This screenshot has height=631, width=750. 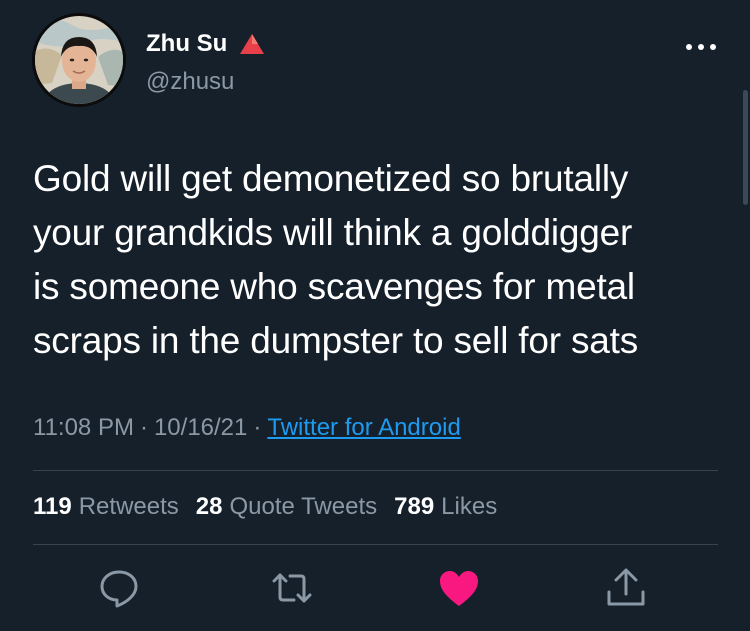 What do you see at coordinates (303, 506) in the screenshot?
I see `quote-tweets-label: Quote Tweets` at bounding box center [303, 506].